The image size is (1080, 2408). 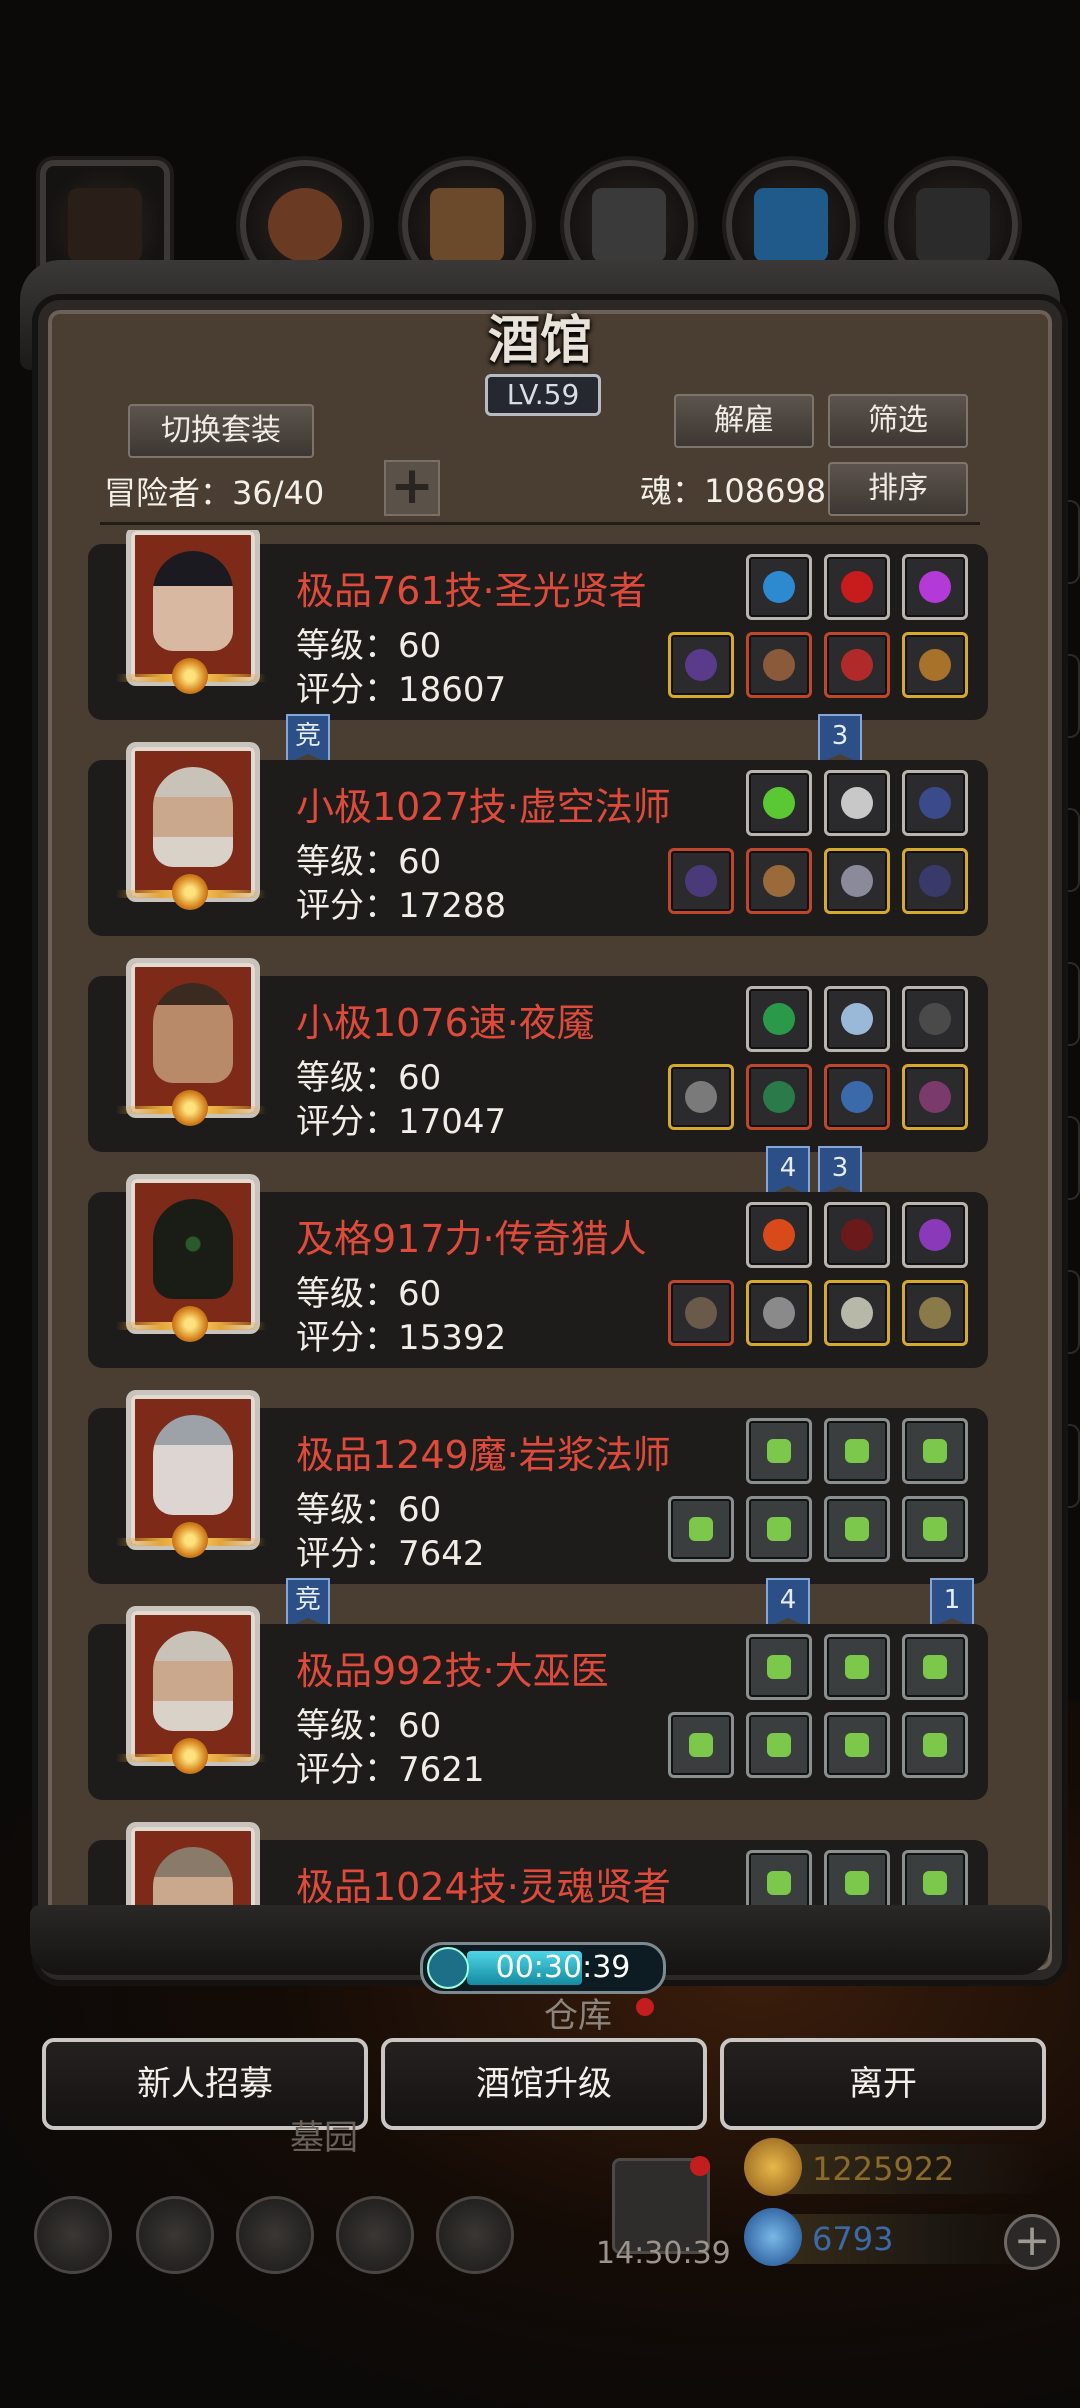 What do you see at coordinates (538, 839) in the screenshot?
I see `hero-card: 小极1027技·虚空法师 等级：60 评分：17288` at bounding box center [538, 839].